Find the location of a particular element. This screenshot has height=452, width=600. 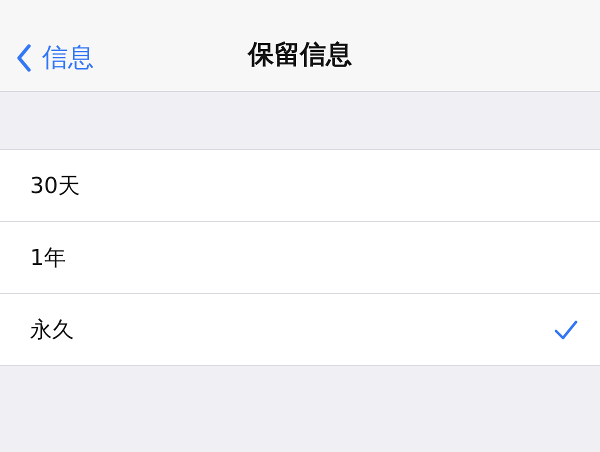

option-label: 30天 is located at coordinates (55, 186).